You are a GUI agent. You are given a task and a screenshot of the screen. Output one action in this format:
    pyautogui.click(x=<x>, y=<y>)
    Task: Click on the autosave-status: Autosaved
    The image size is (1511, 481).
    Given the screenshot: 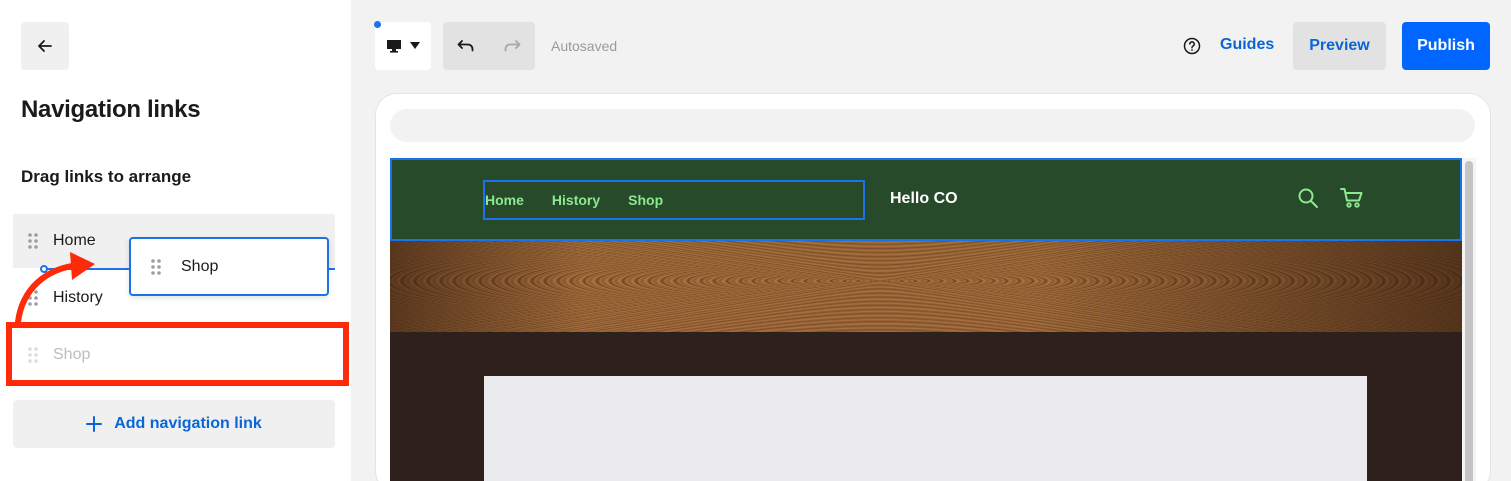 What is the action you would take?
    pyautogui.click(x=584, y=46)
    